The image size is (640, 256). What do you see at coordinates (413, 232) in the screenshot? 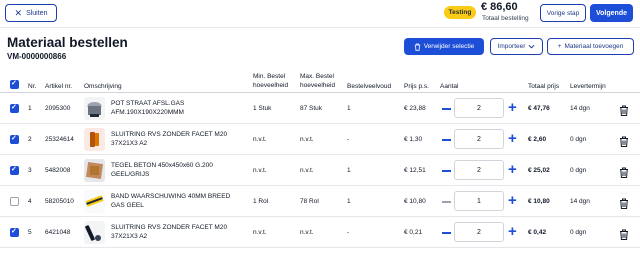
I see `row-price: € 0,21` at bounding box center [413, 232].